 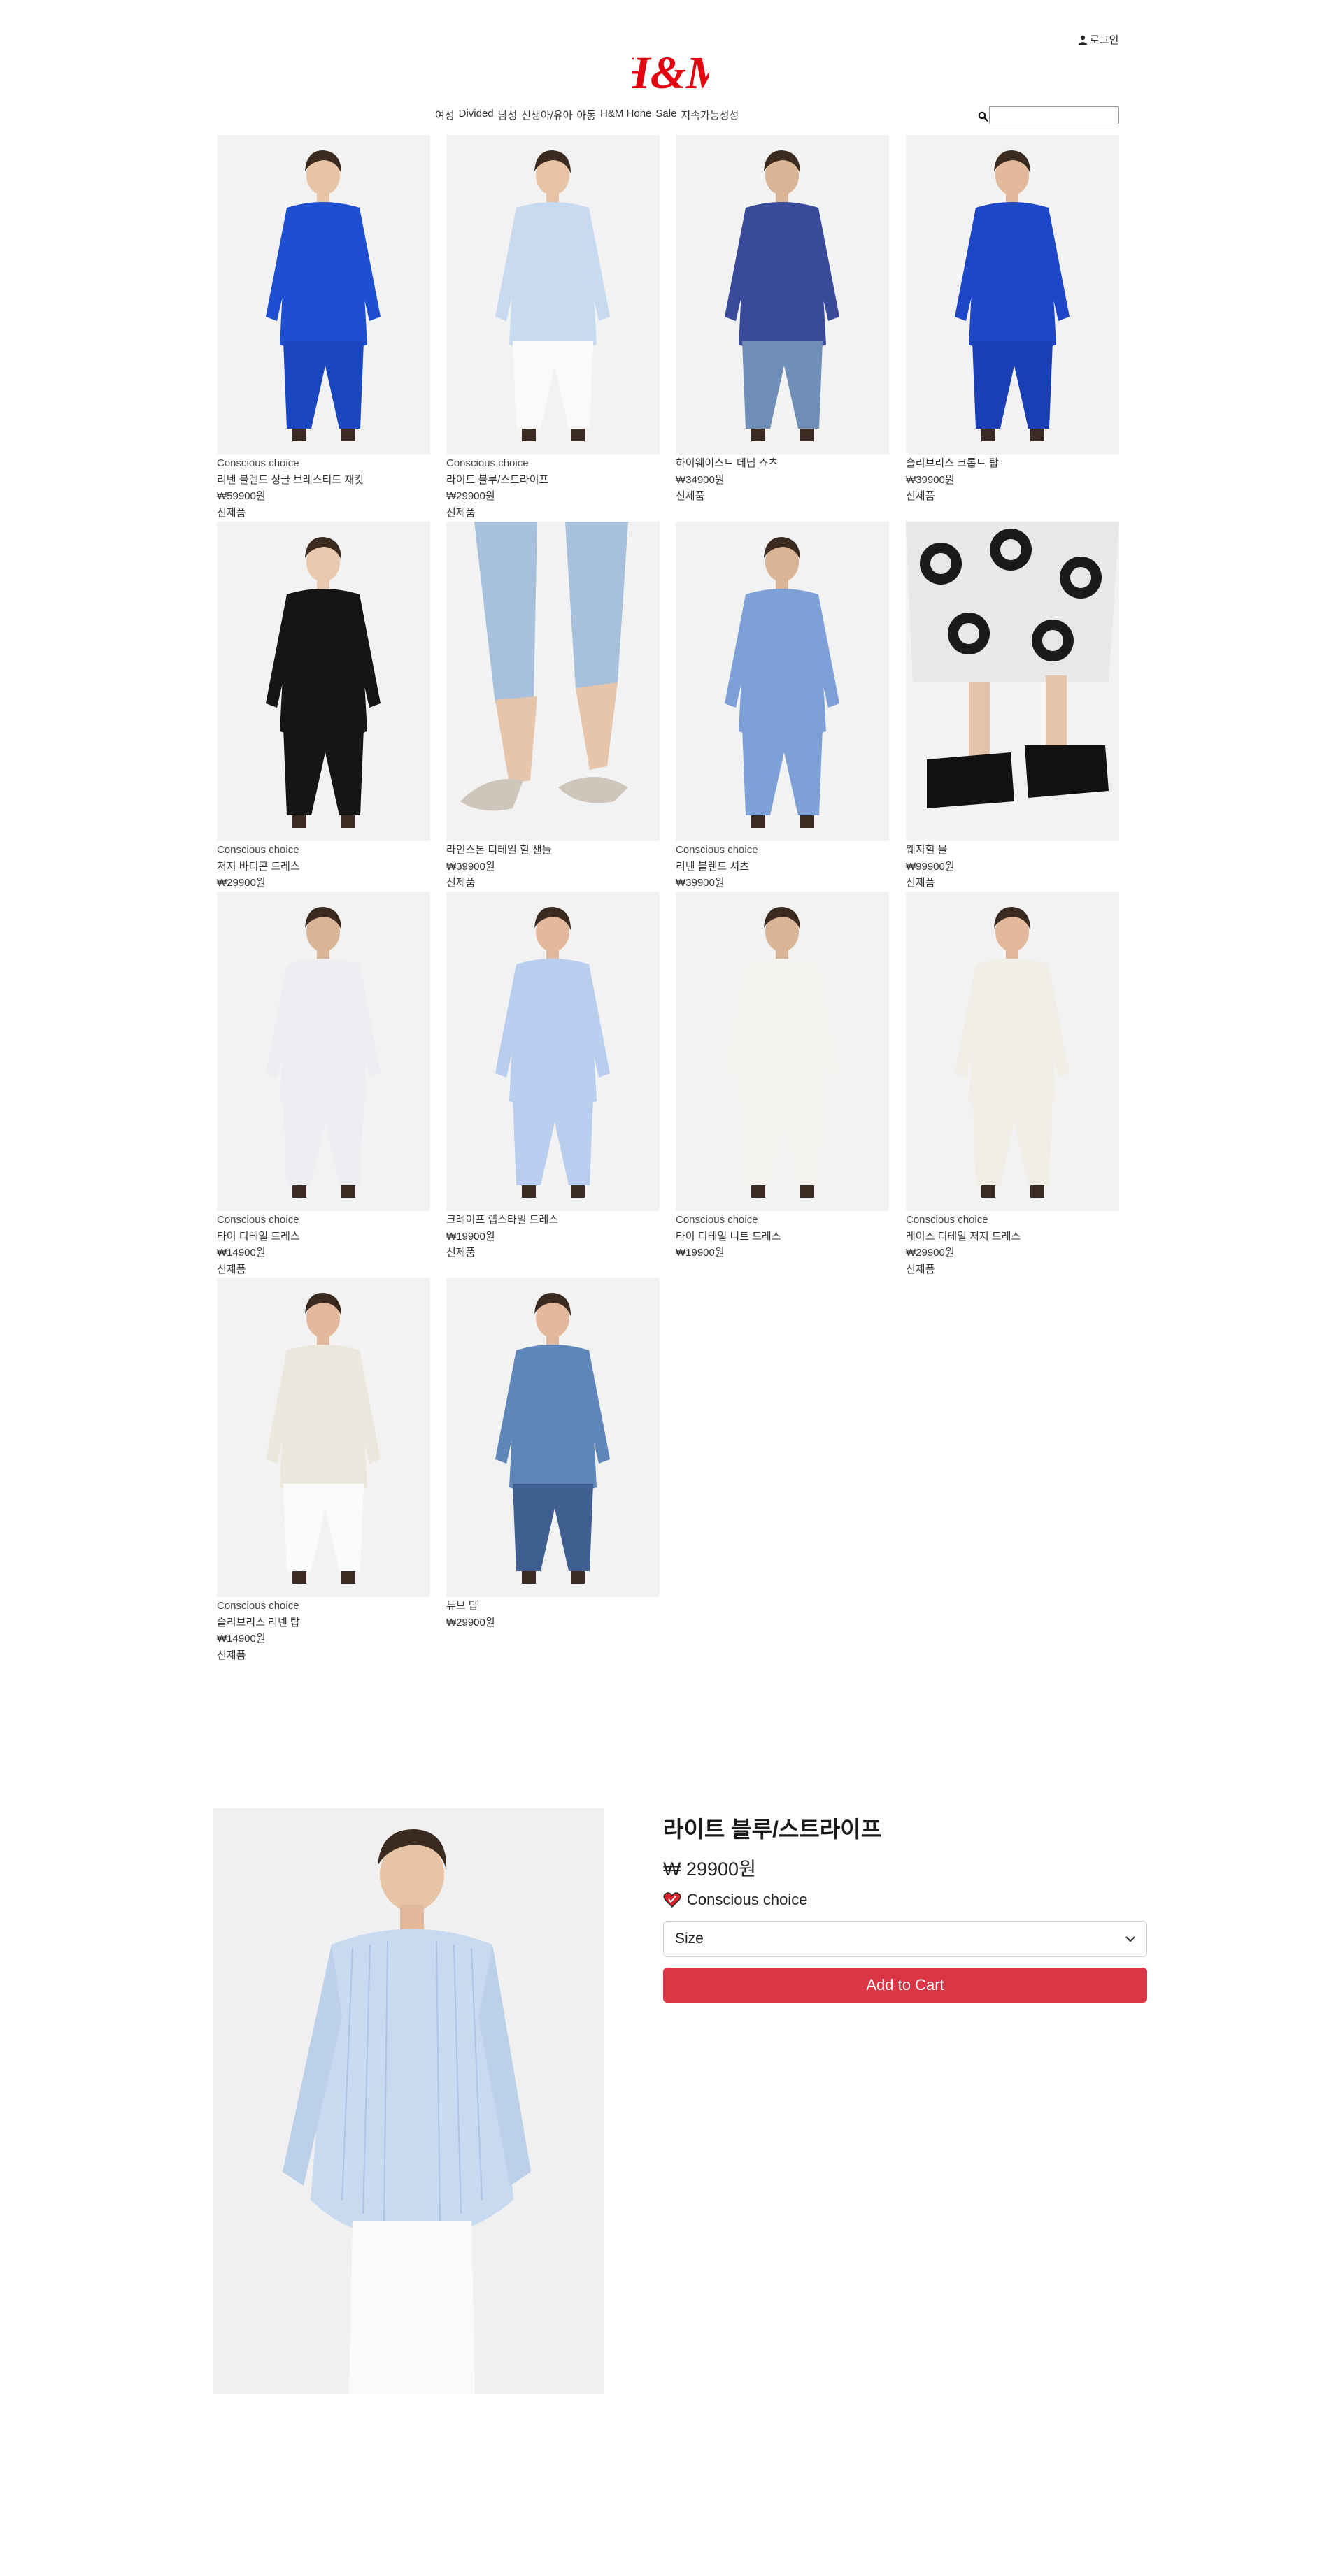 What do you see at coordinates (1130, 1939) in the screenshot?
I see `chevron-down-icon` at bounding box center [1130, 1939].